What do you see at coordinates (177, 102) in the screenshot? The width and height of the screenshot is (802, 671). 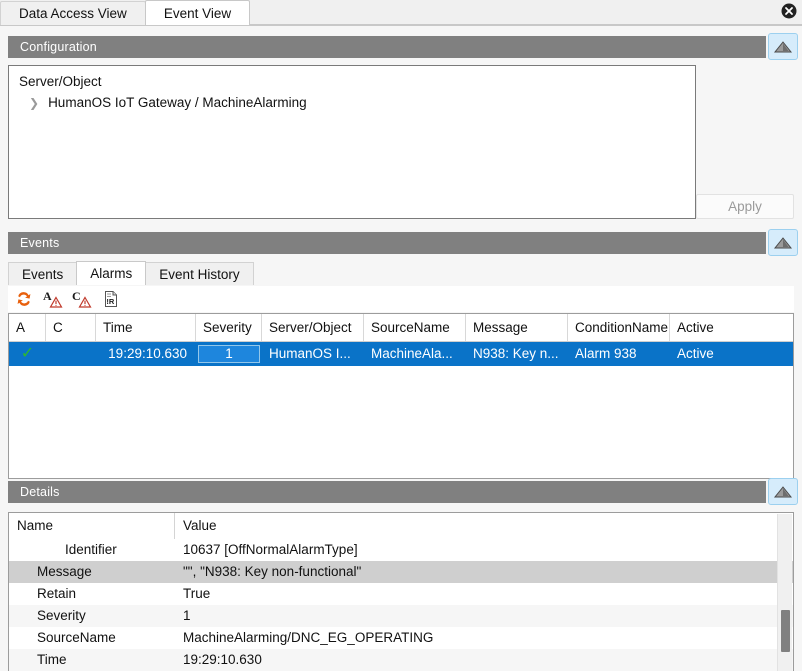 I see `configuration-node-label: HumanOS IoT Gateway / MachineAlarming` at bounding box center [177, 102].